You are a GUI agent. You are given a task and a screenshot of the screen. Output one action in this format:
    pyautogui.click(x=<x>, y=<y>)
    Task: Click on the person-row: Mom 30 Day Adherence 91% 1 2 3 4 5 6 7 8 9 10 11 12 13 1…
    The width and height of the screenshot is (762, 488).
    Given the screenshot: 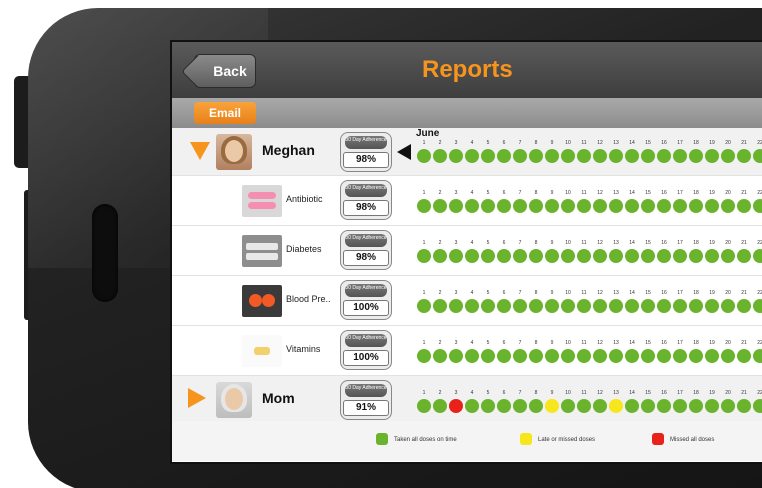 What is the action you would take?
    pyautogui.click(x=467, y=400)
    